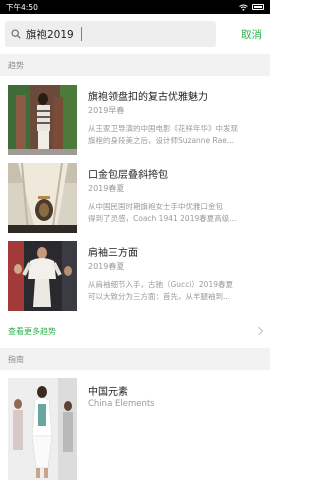 Image resolution: width=320 pixels, height=480 pixels. I want to click on search-box, so click(110, 34).